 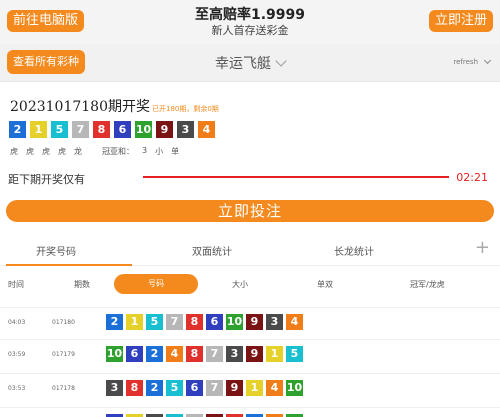 What do you see at coordinates (80, 107) in the screenshot?
I see `draw-title: 20231017180期开奖` at bounding box center [80, 107].